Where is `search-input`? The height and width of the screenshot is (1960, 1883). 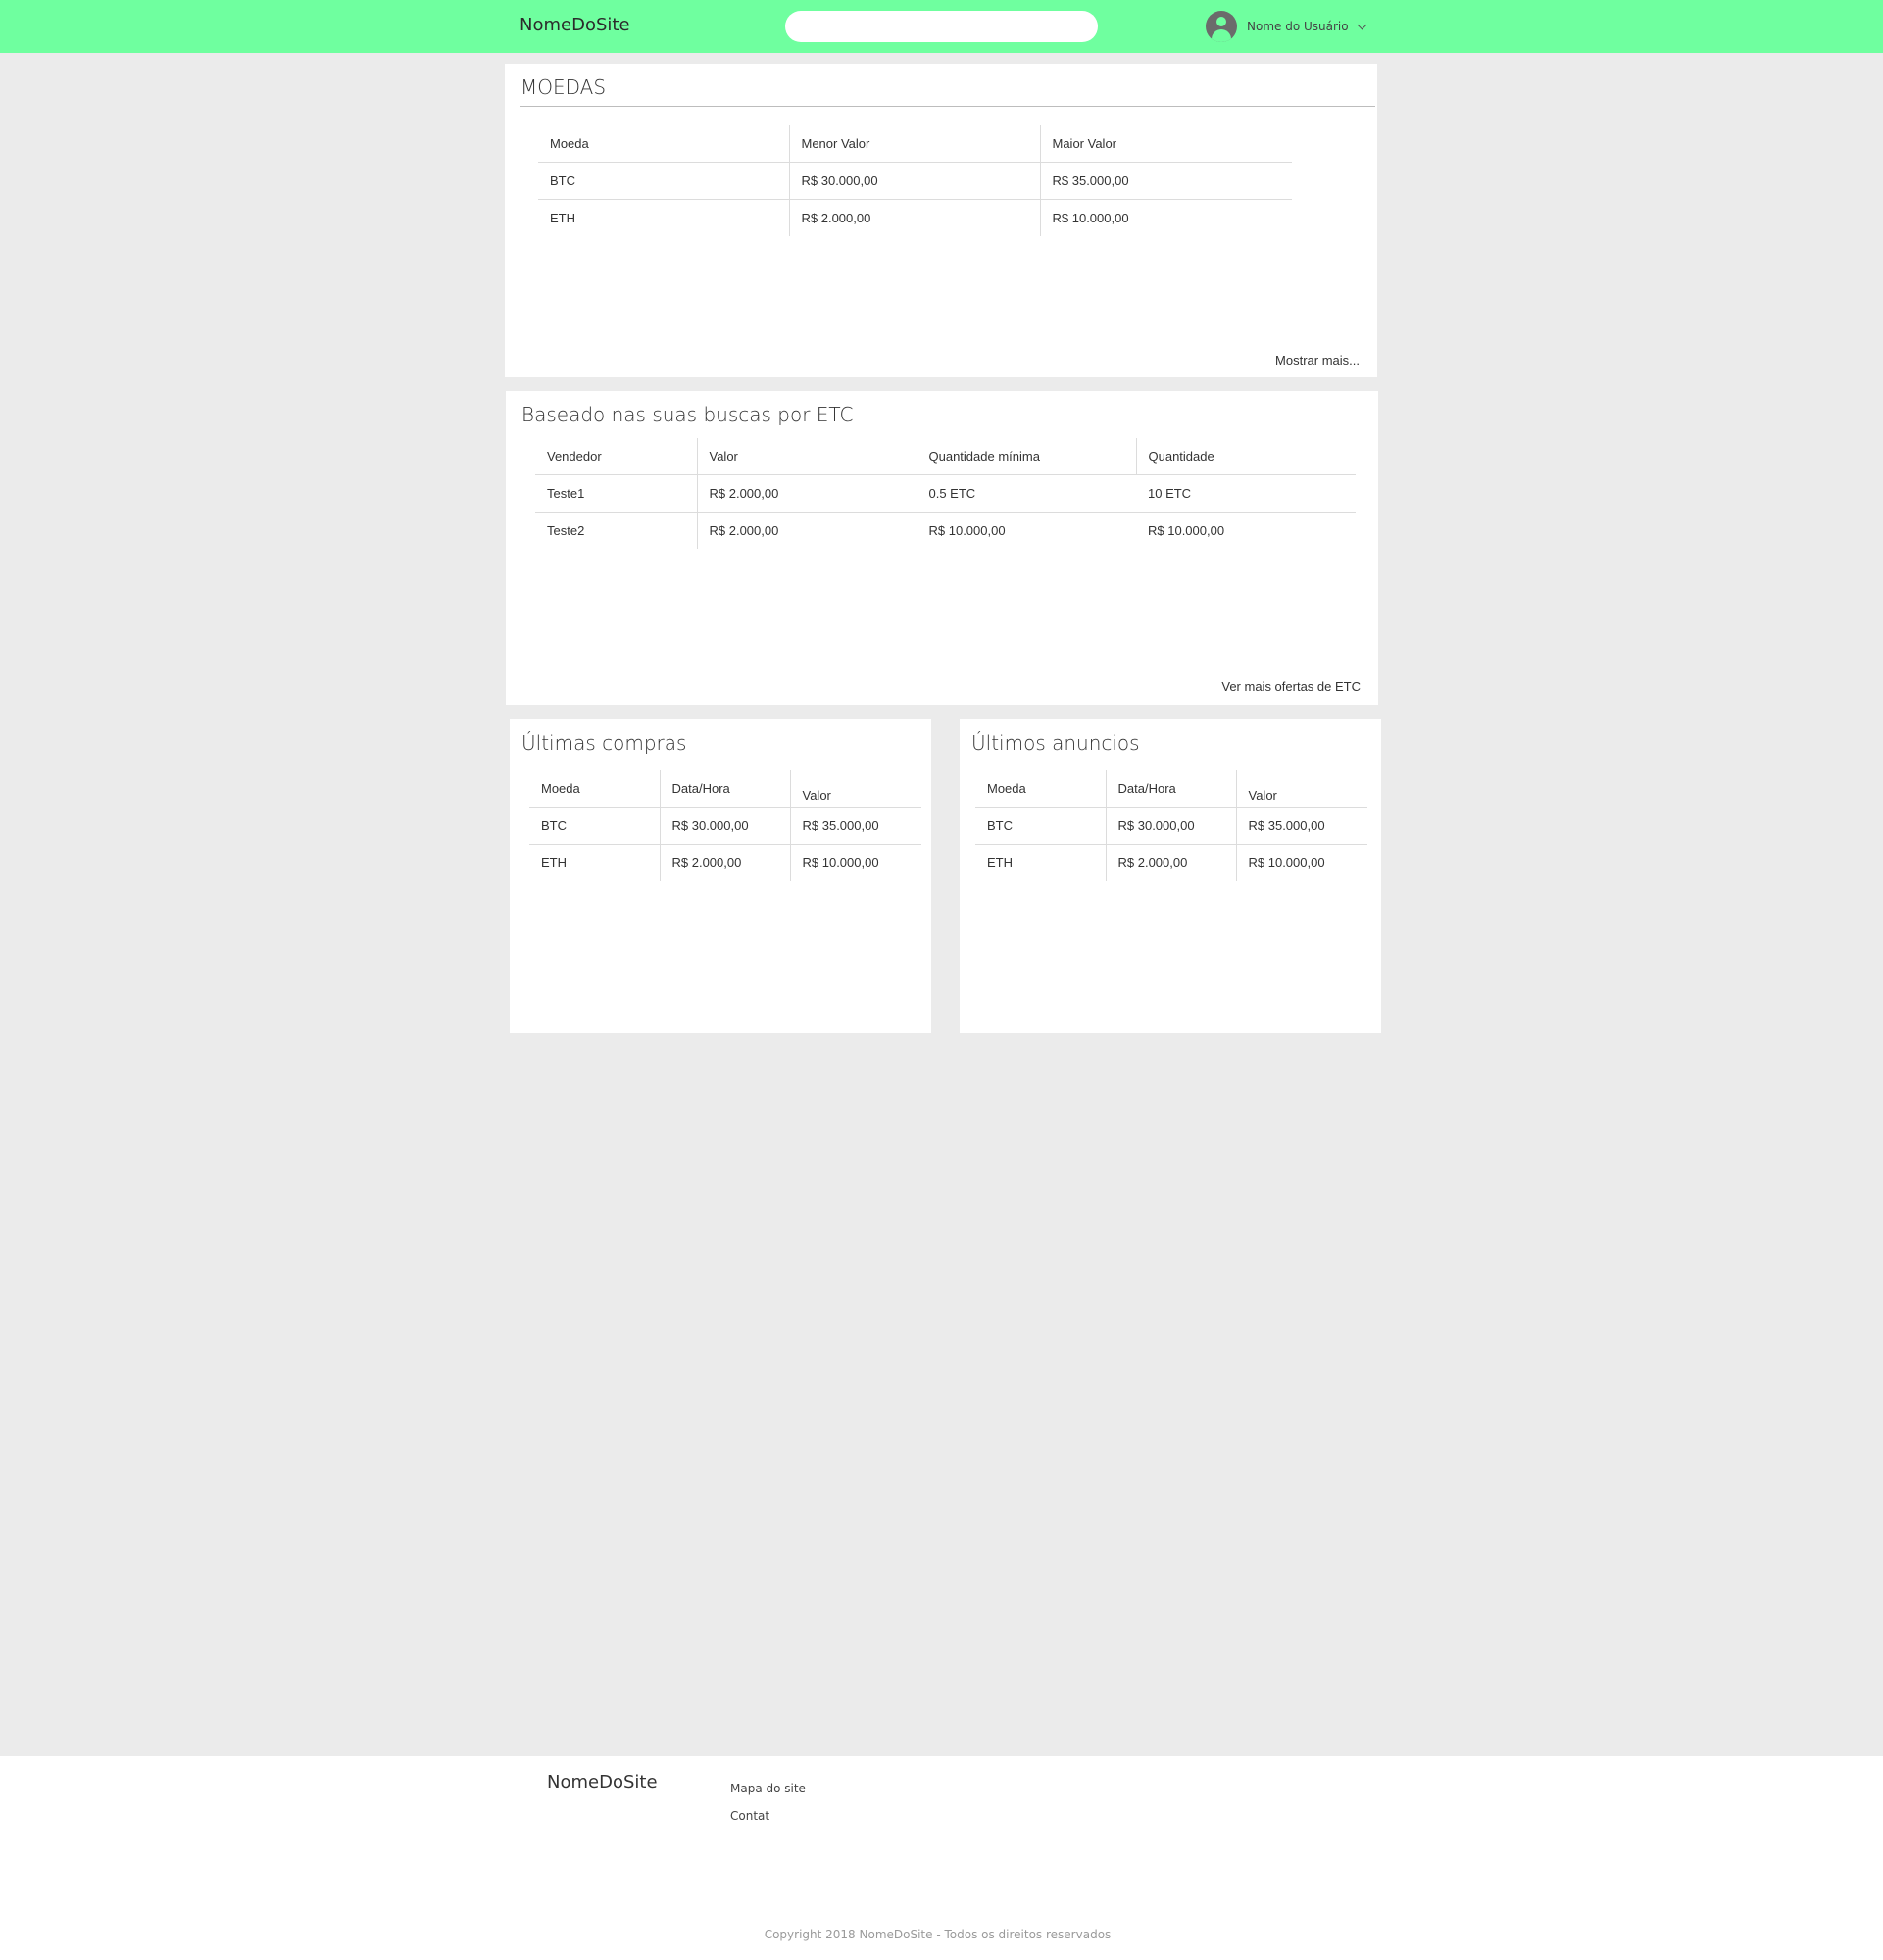 search-input is located at coordinates (942, 26).